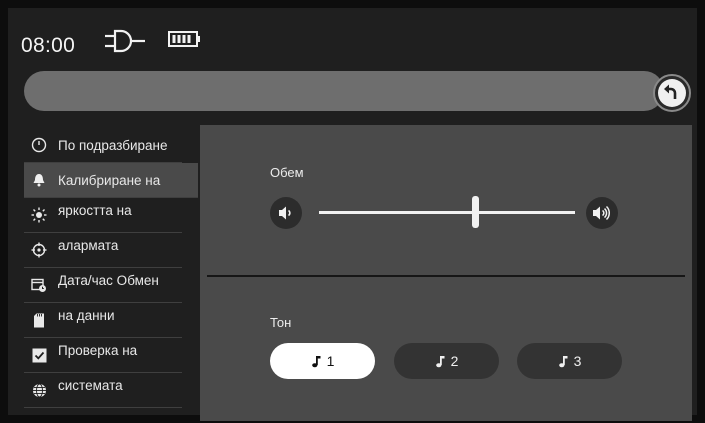  I want to click on tone-option-2: 2, so click(446, 361).